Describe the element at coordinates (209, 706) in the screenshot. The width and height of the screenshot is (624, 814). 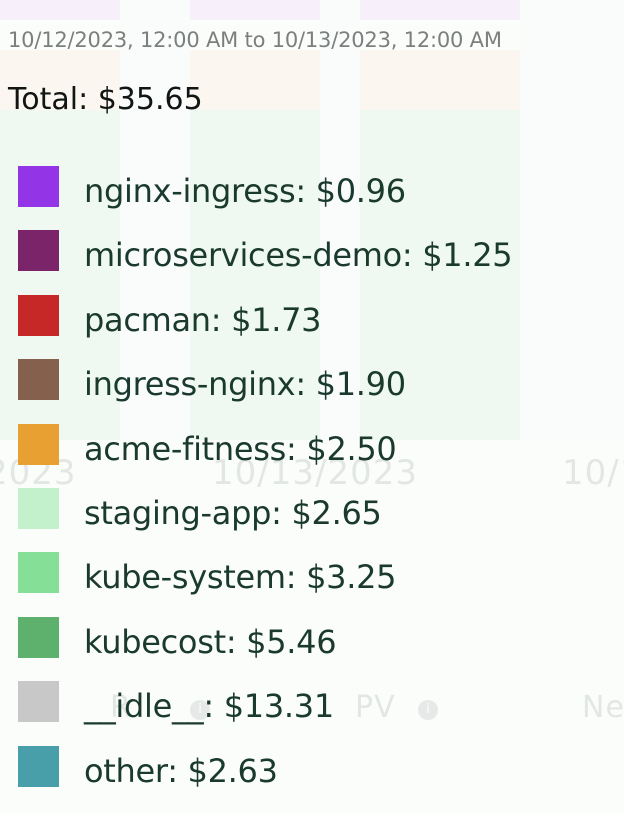
I see `legend-label: __idle__: $13.31` at that location.